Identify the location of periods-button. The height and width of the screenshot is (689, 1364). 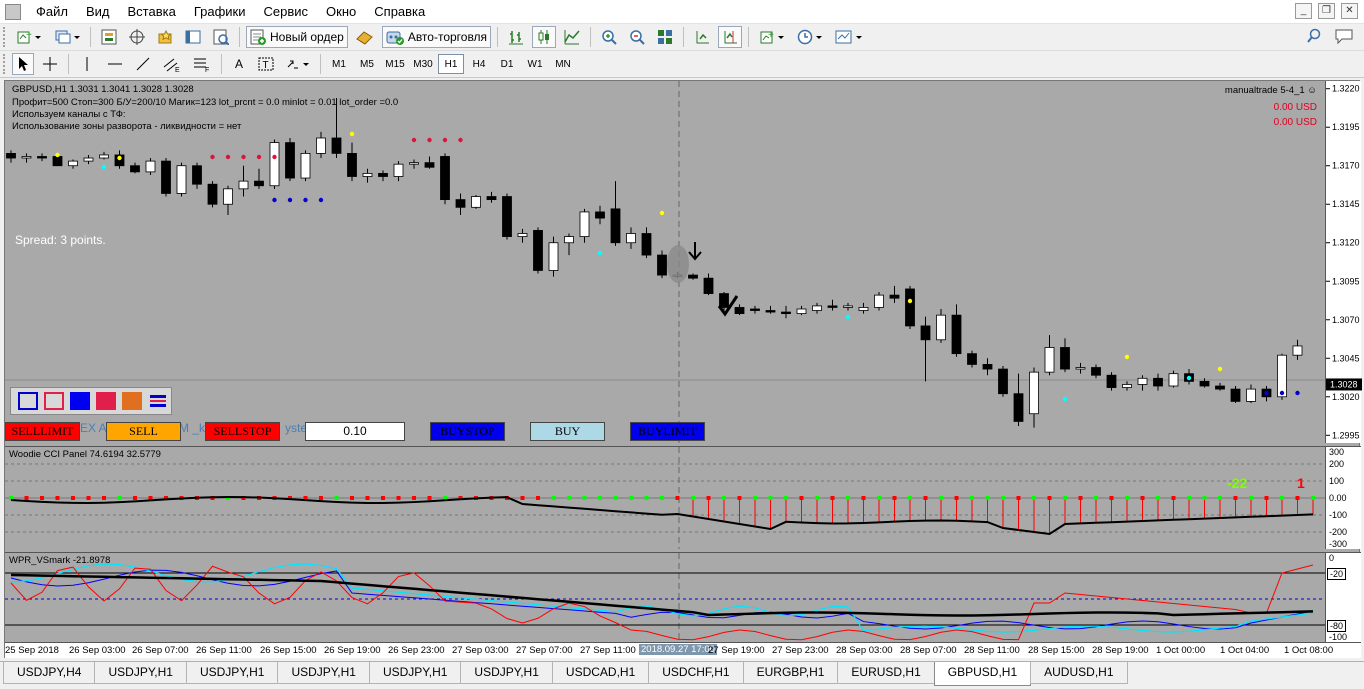
(810, 37).